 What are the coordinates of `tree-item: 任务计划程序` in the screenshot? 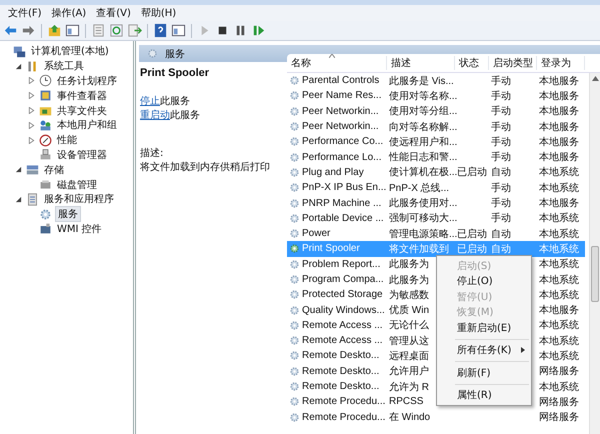 It's located at (87, 81).